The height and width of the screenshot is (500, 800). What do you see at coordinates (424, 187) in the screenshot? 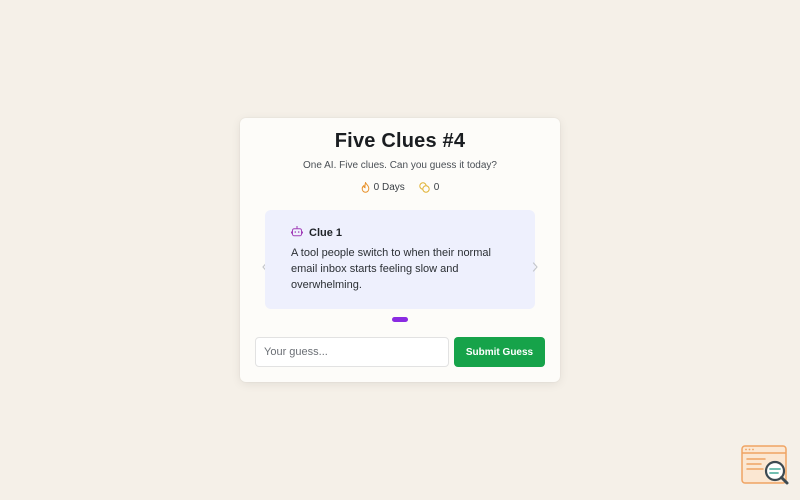
I see `coins-icon` at bounding box center [424, 187].